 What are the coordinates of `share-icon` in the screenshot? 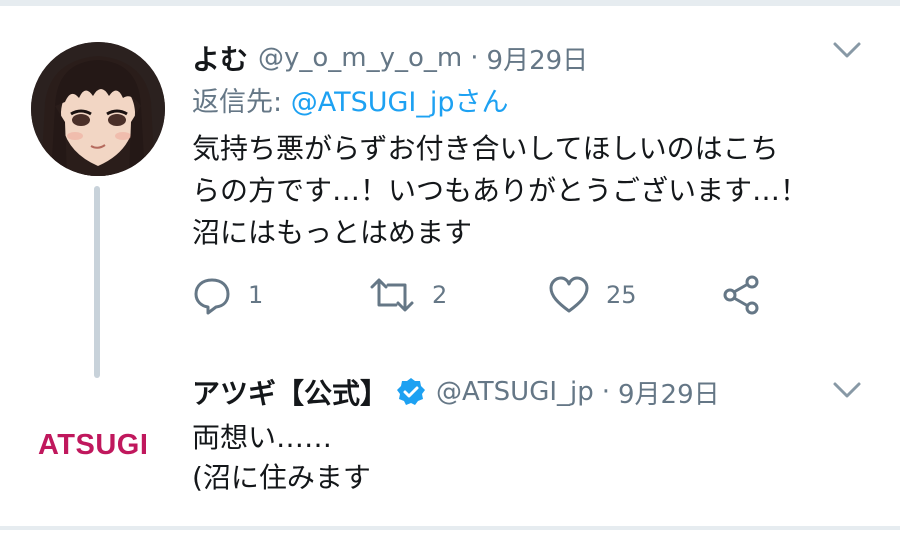 It's located at (741, 295).